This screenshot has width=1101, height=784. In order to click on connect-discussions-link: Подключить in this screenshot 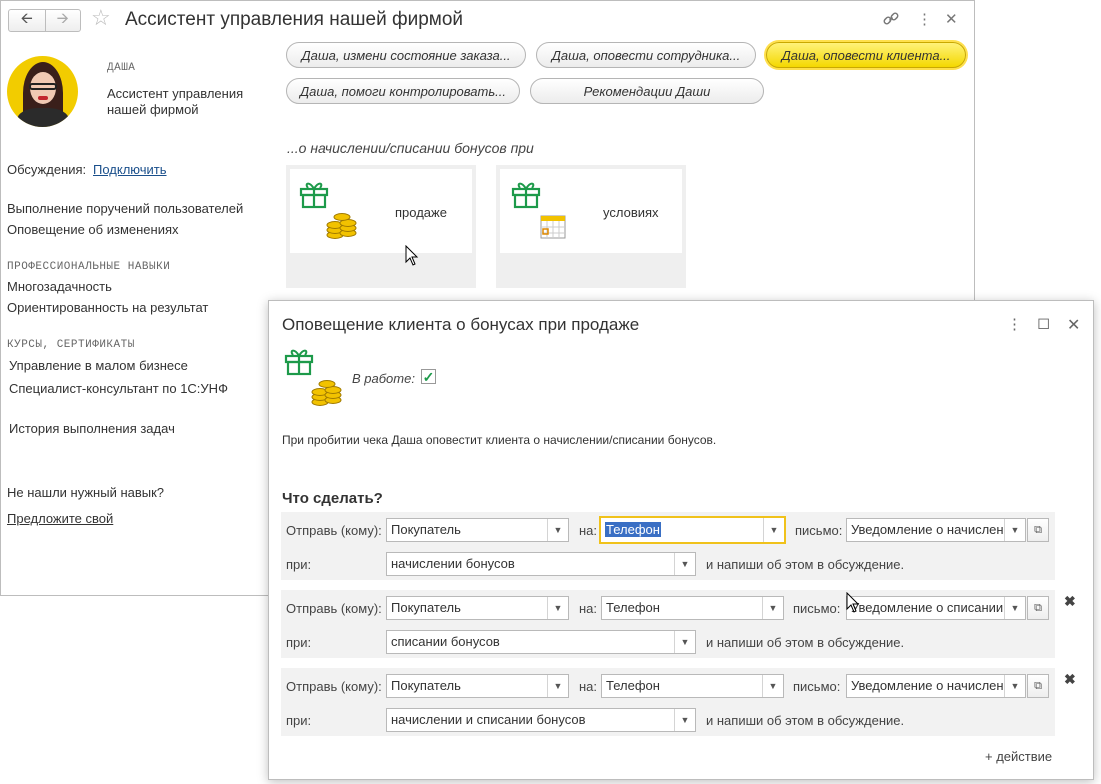, I will do `click(130, 169)`.